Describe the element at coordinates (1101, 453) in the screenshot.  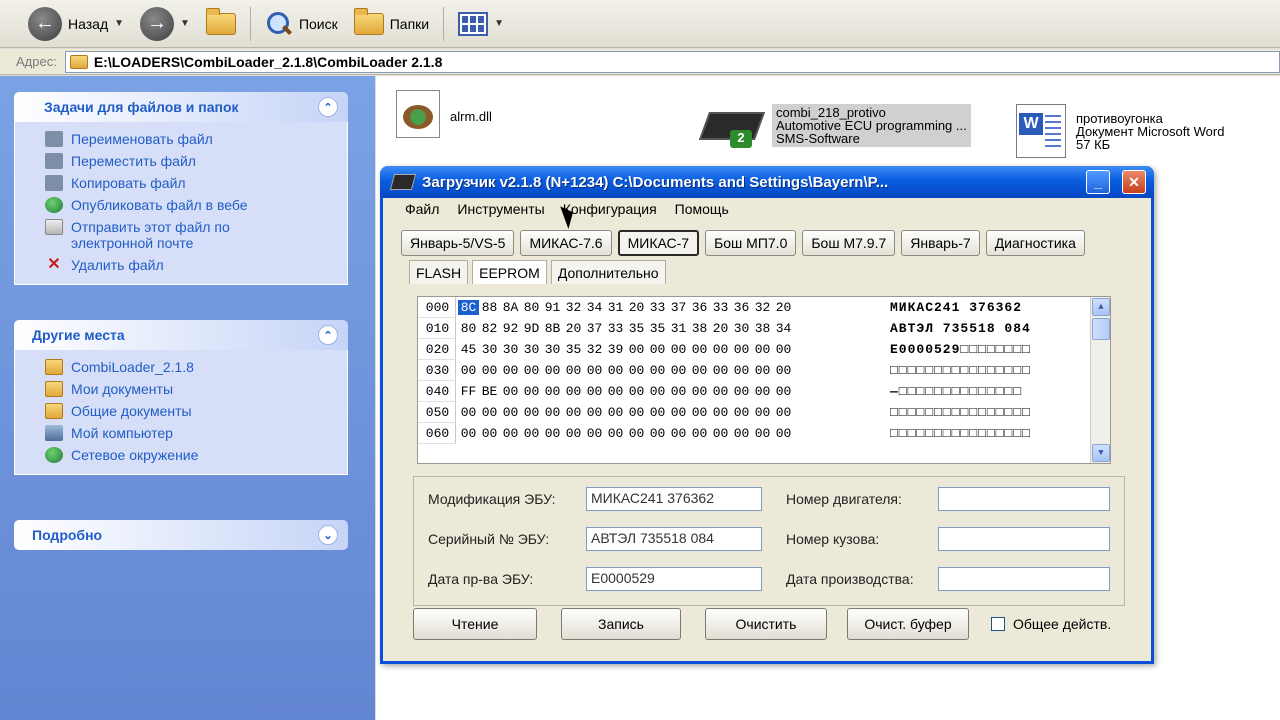
I see `scroll-down-icon: ▼` at that location.